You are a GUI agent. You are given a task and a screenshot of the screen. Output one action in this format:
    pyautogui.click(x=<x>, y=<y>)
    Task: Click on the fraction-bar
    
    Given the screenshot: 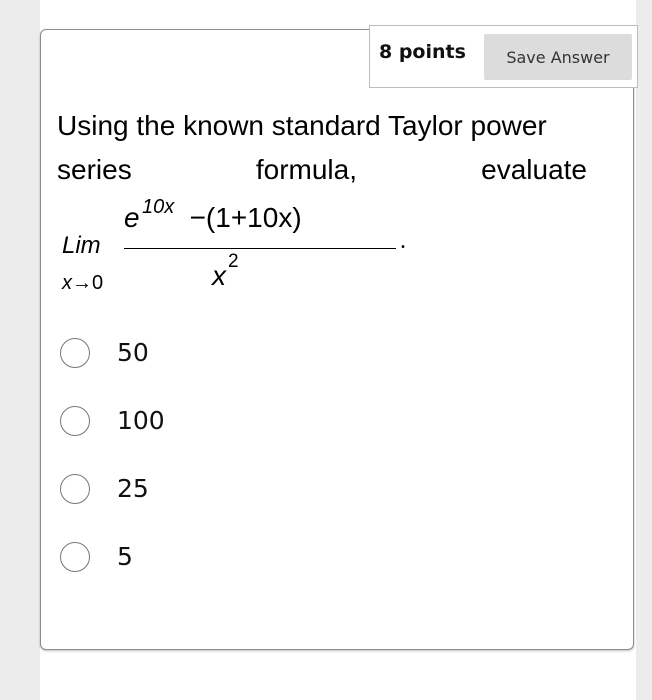 What is the action you would take?
    pyautogui.click(x=260, y=248)
    